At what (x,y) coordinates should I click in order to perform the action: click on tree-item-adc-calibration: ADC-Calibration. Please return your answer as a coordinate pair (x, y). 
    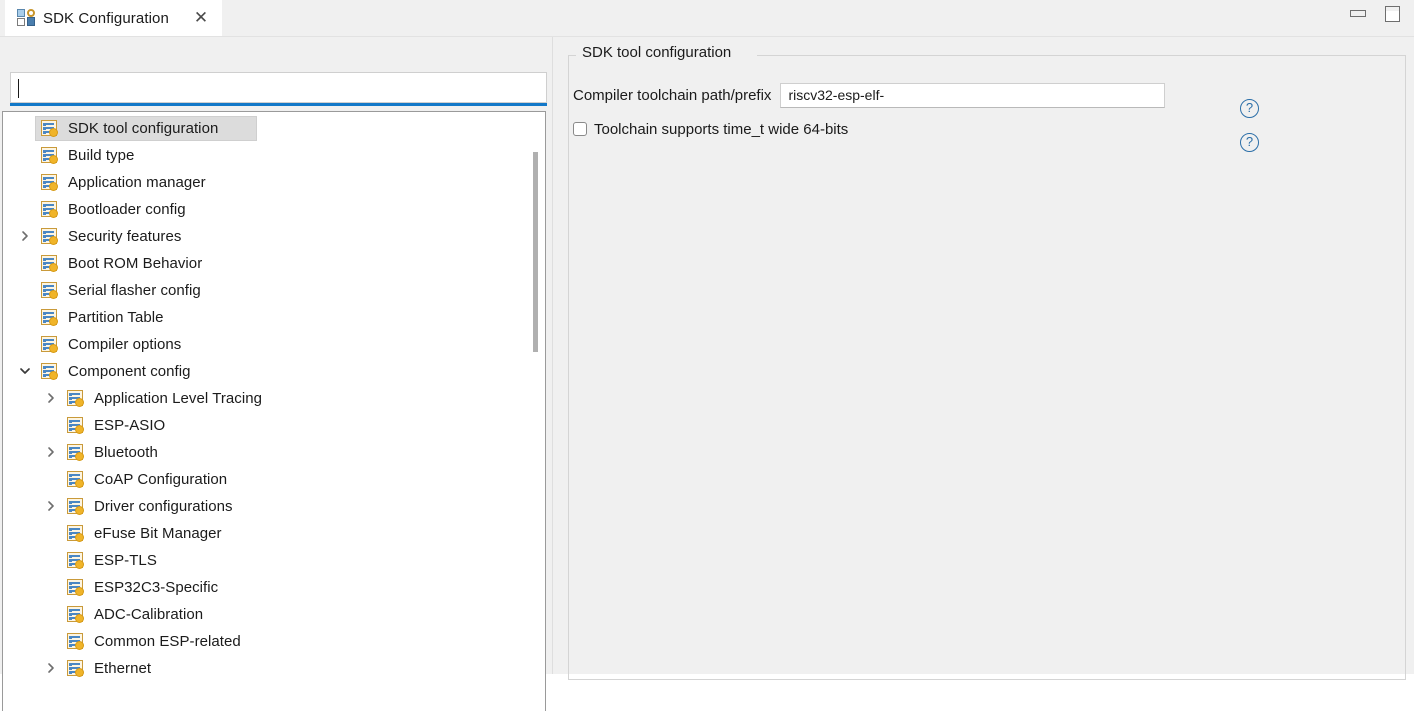
    Looking at the image, I should click on (263, 614).